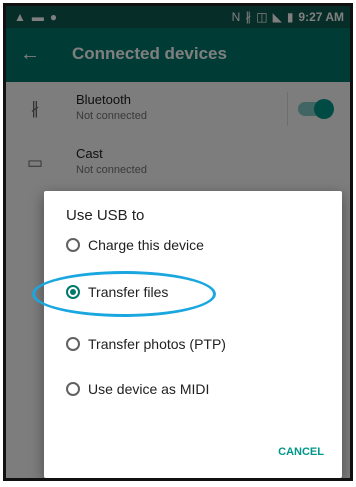 This screenshot has width=356, height=487. What do you see at coordinates (157, 344) in the screenshot?
I see `option-label: Transfer photos (PTP)` at bounding box center [157, 344].